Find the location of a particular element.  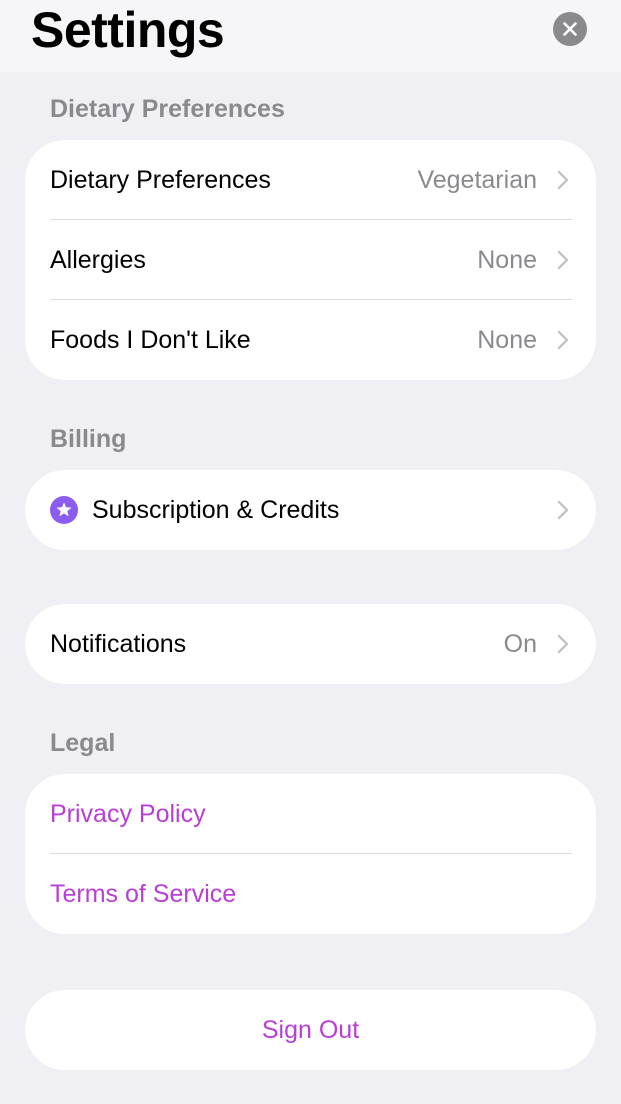

row-label: Allergies is located at coordinates (98, 260).